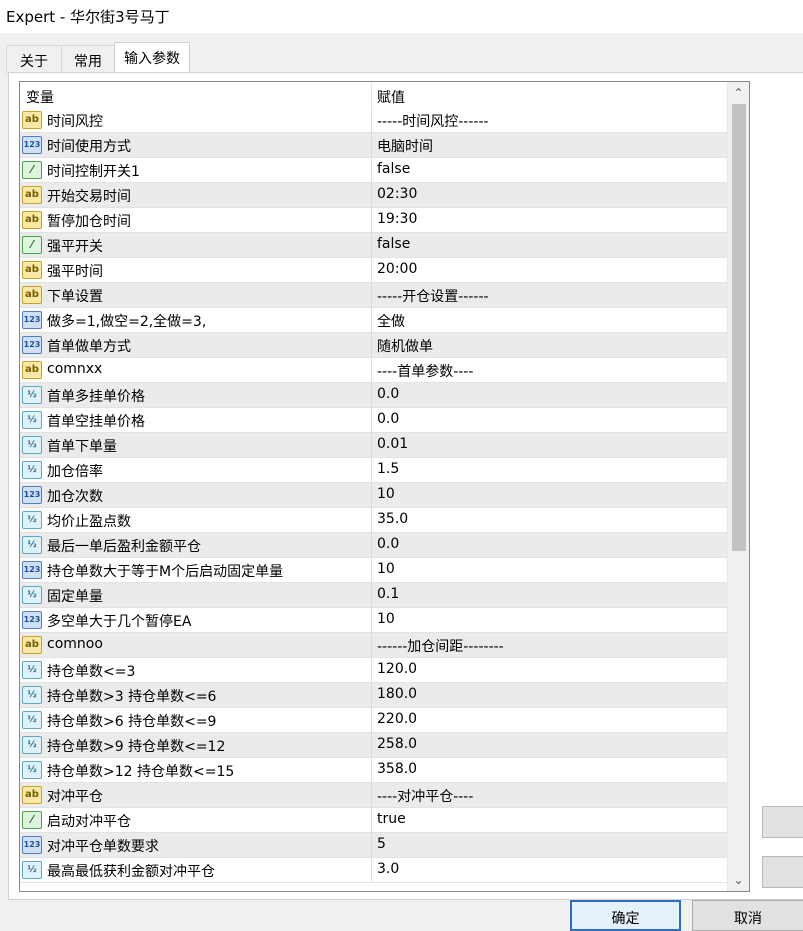 The image size is (803, 931). What do you see at coordinates (397, 194) in the screenshot?
I see `variable-value: 02:30` at bounding box center [397, 194].